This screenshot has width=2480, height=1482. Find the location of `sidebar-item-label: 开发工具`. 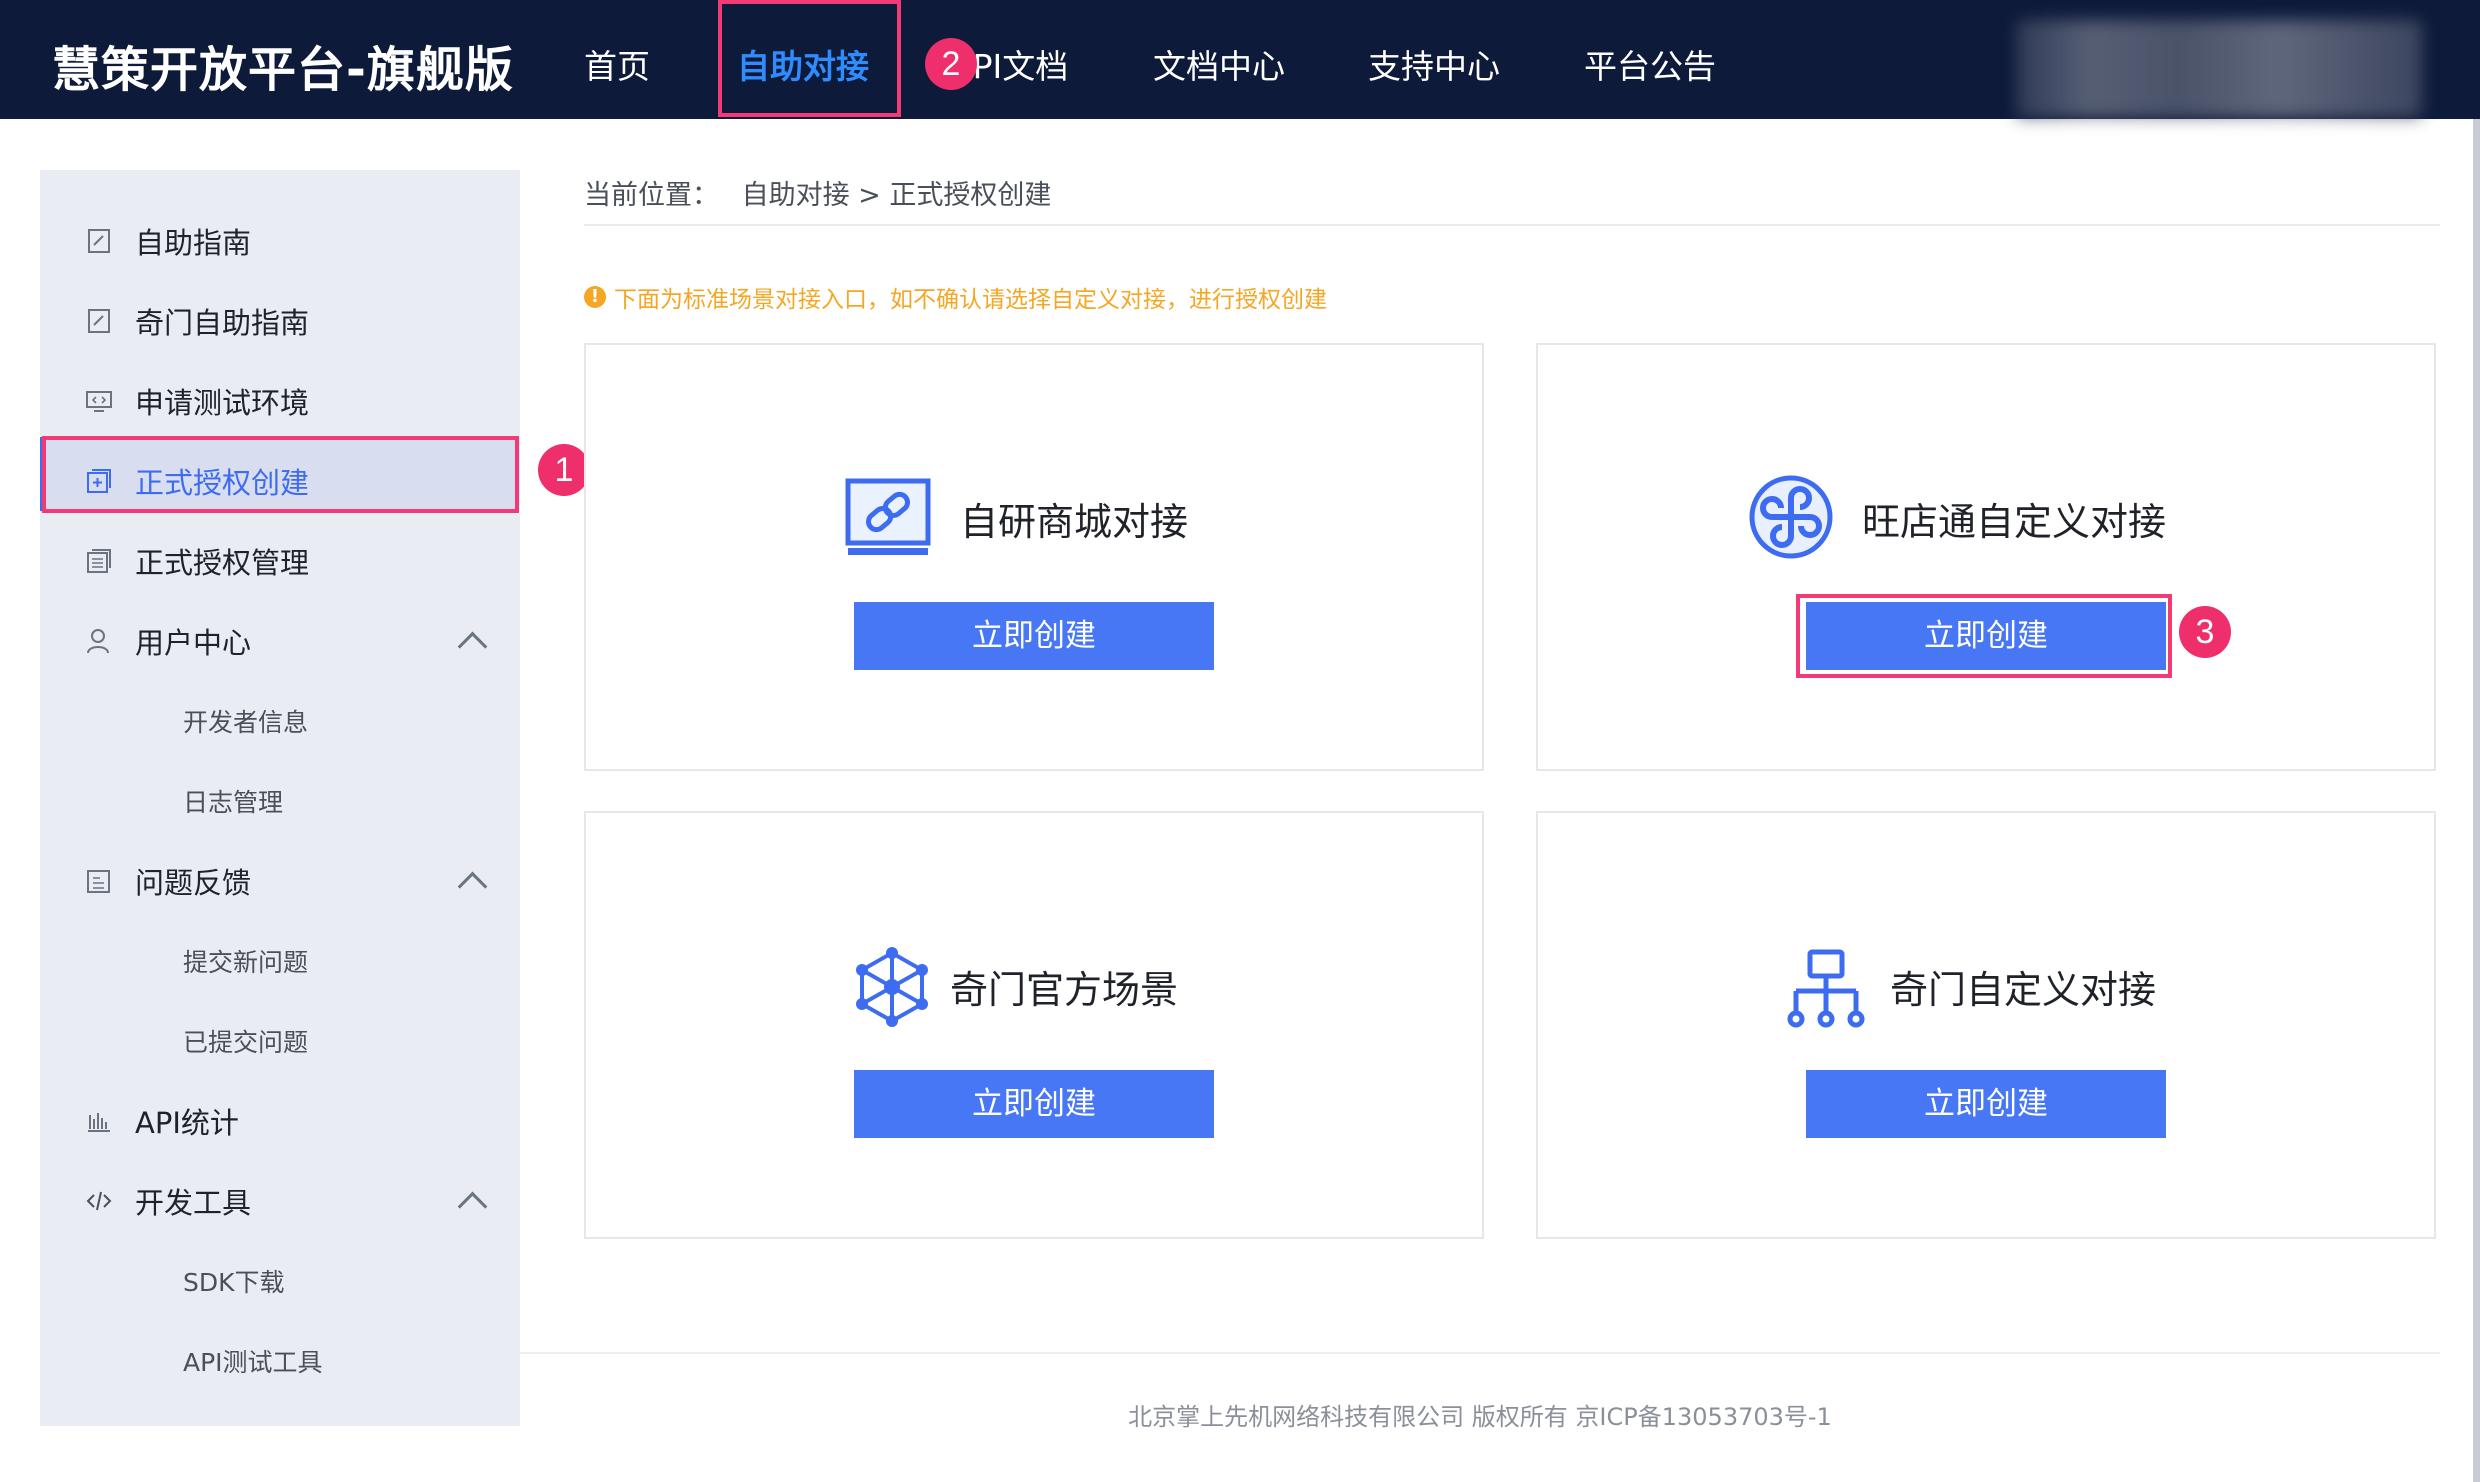

sidebar-item-label: 开发工具 is located at coordinates (193, 1203).